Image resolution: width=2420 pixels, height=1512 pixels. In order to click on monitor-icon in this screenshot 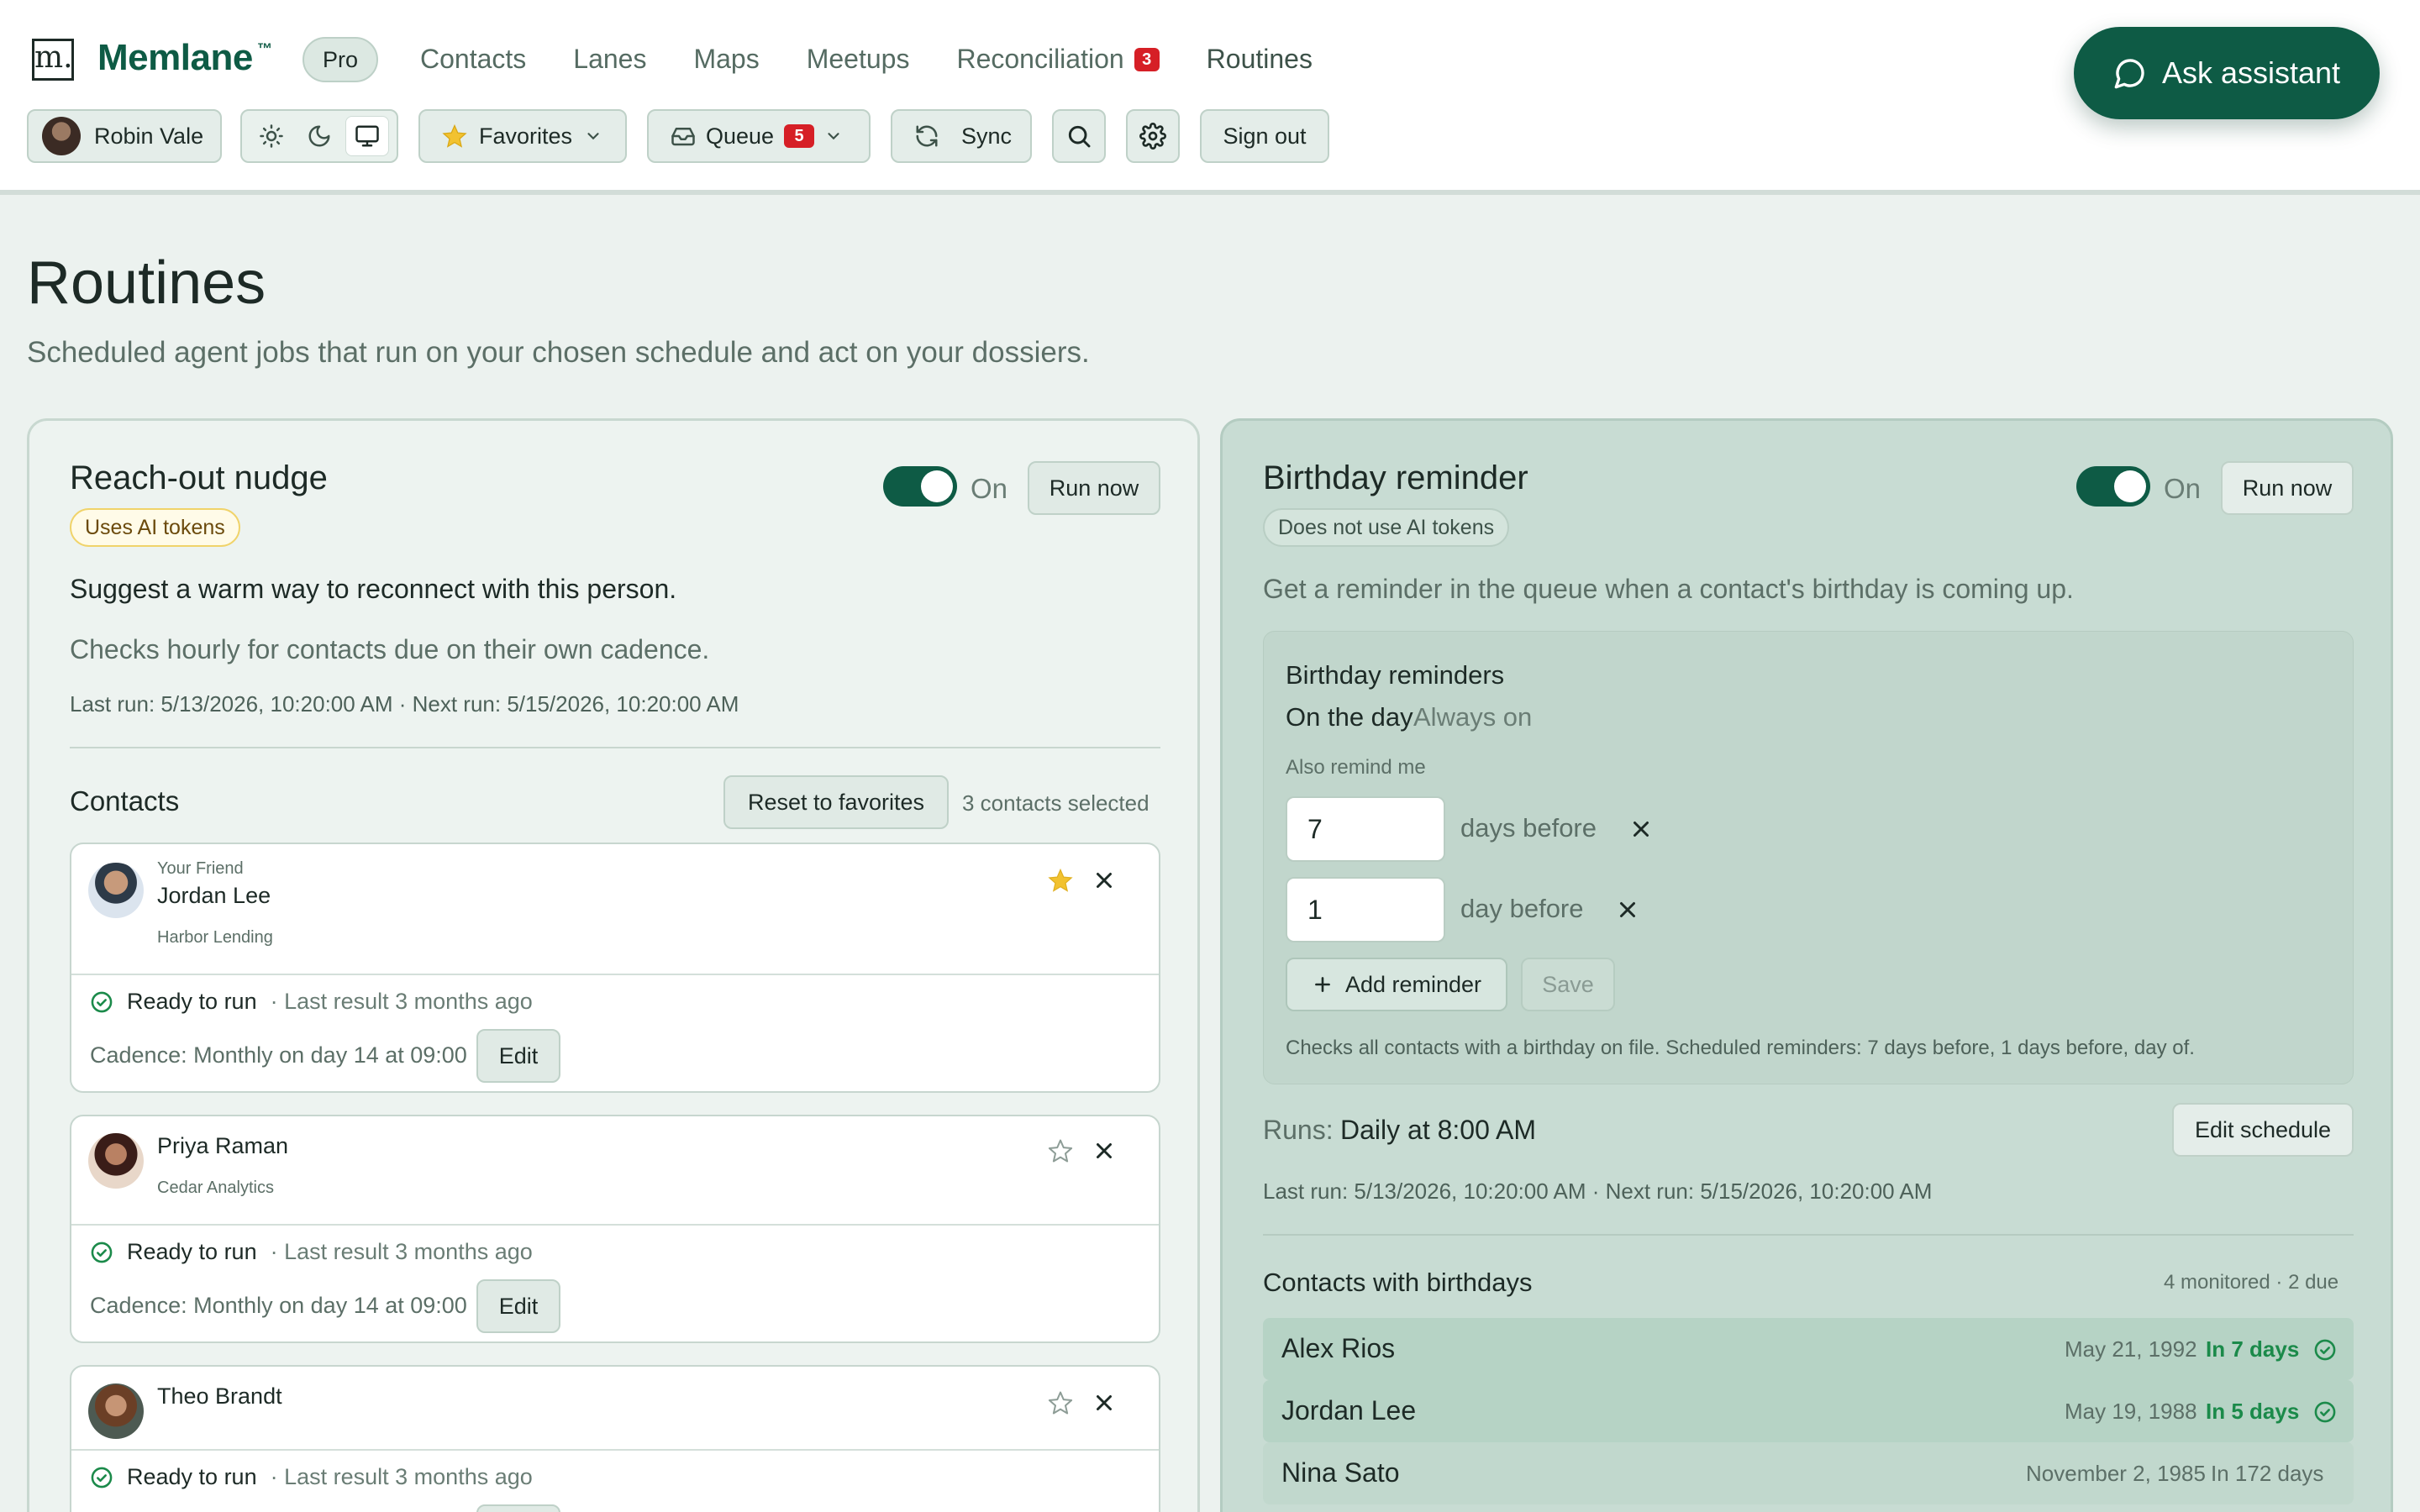, I will do `click(367, 136)`.